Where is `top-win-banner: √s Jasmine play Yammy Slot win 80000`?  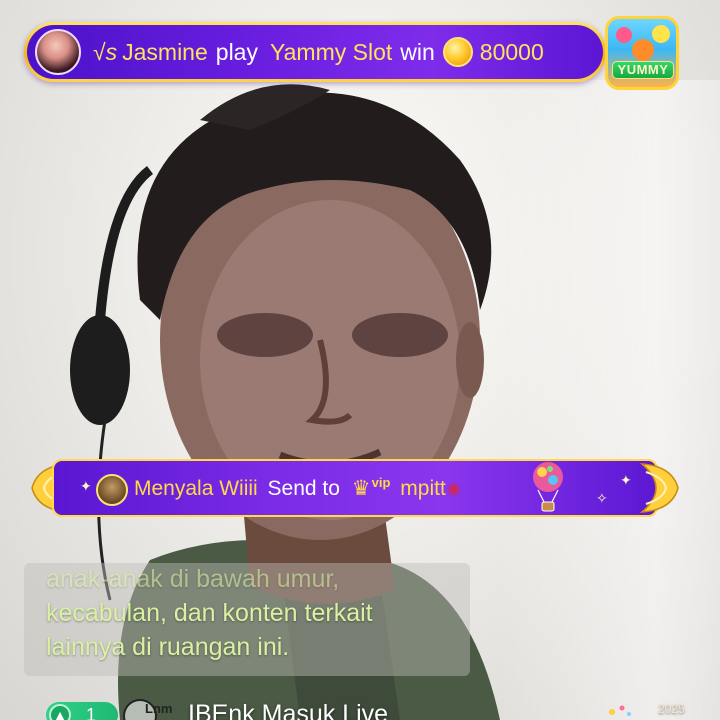
top-win-banner: √s Jasmine play Yammy Slot win 80000 is located at coordinates (315, 52).